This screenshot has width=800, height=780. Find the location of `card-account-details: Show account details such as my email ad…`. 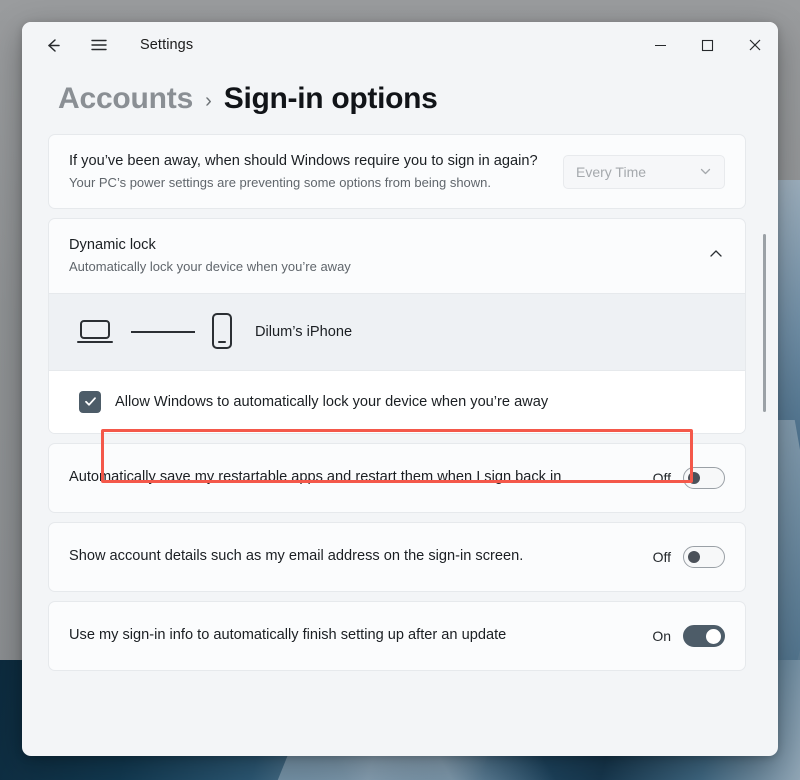

card-account-details: Show account details such as my email ad… is located at coordinates (397, 556).